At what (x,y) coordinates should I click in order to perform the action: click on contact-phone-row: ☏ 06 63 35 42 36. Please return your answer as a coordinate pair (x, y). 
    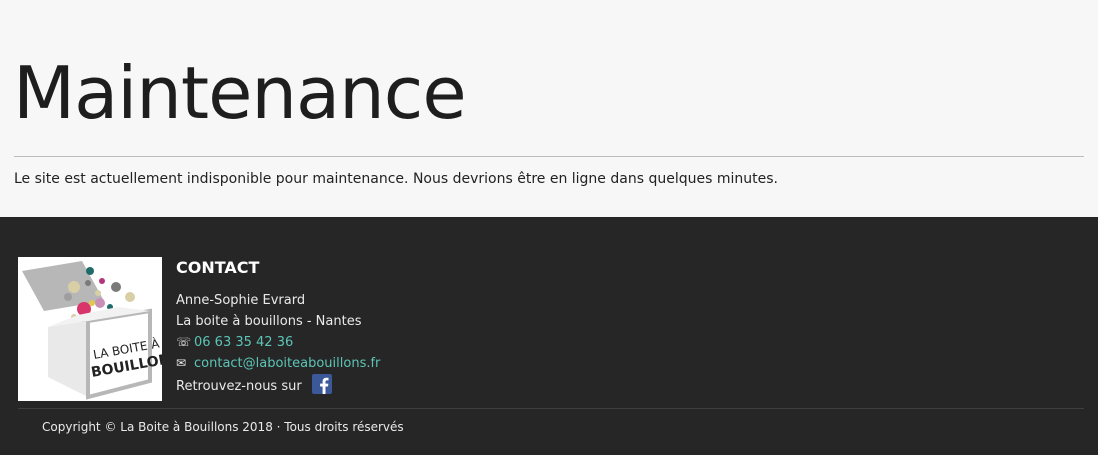
    Looking at the image, I should click on (278, 342).